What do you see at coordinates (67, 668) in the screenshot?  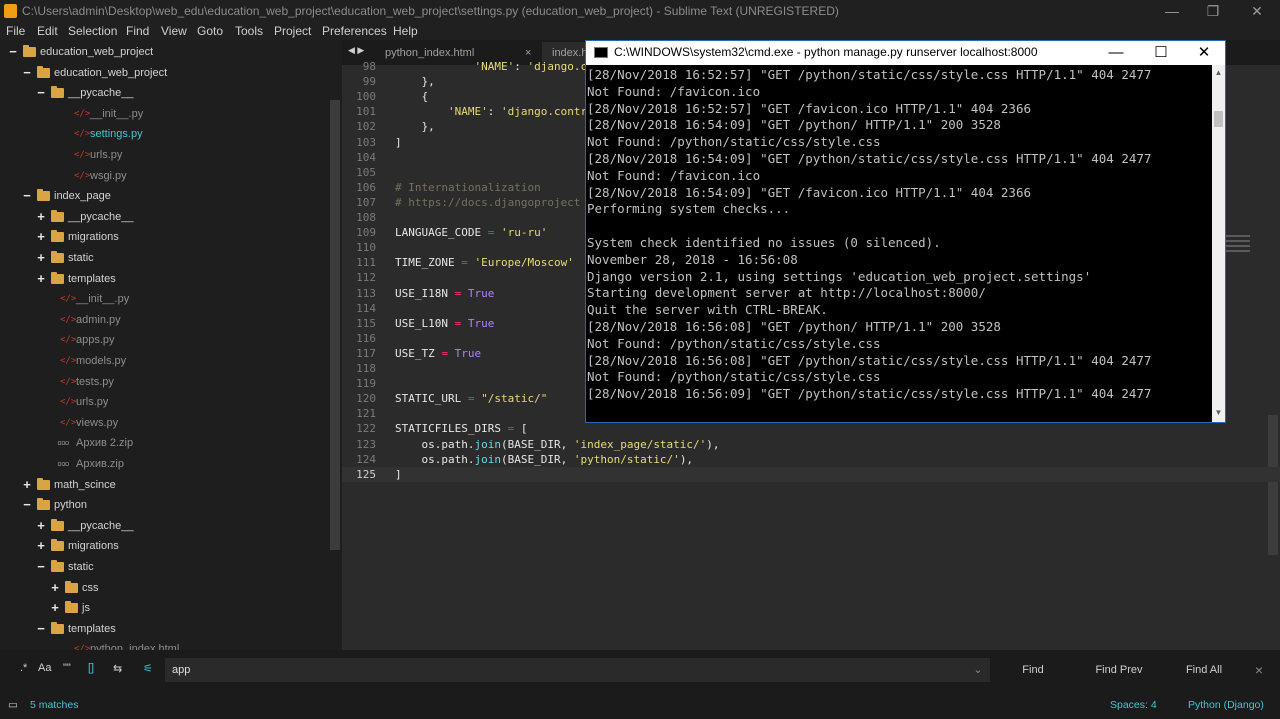 I see `whole-word-toggle: ""` at bounding box center [67, 668].